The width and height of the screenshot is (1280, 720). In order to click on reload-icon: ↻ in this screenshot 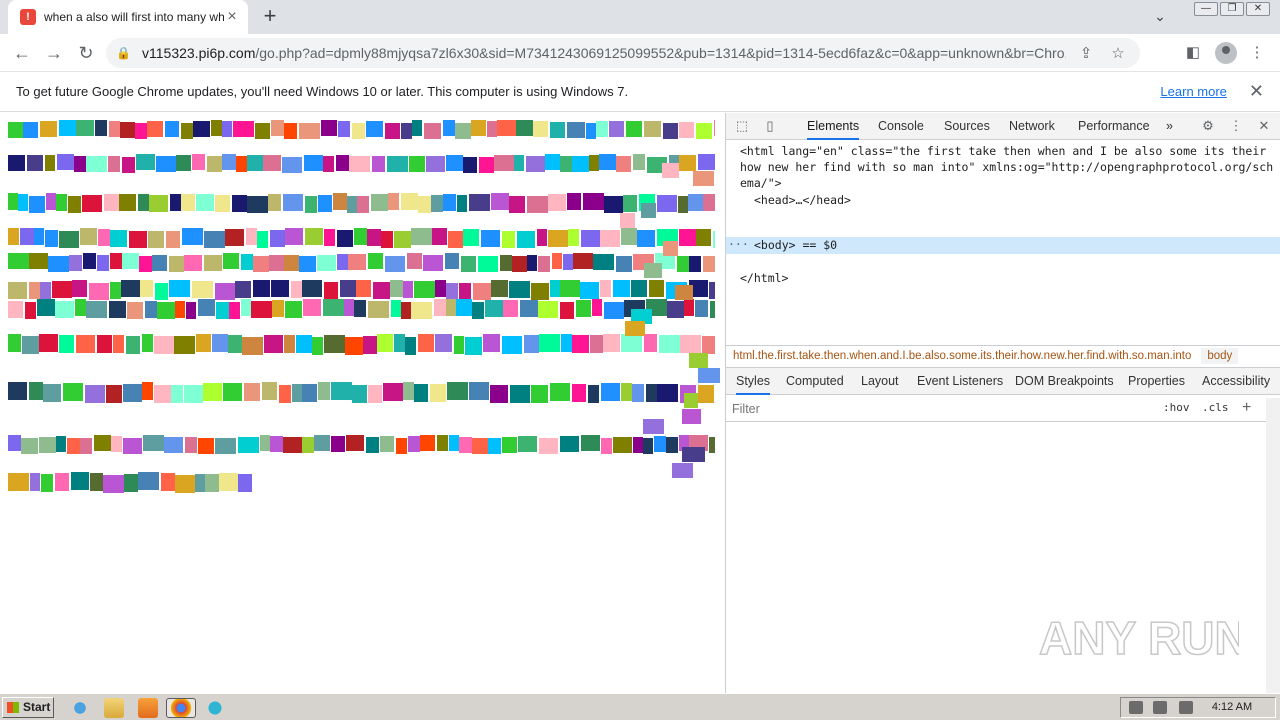, I will do `click(86, 53)`.